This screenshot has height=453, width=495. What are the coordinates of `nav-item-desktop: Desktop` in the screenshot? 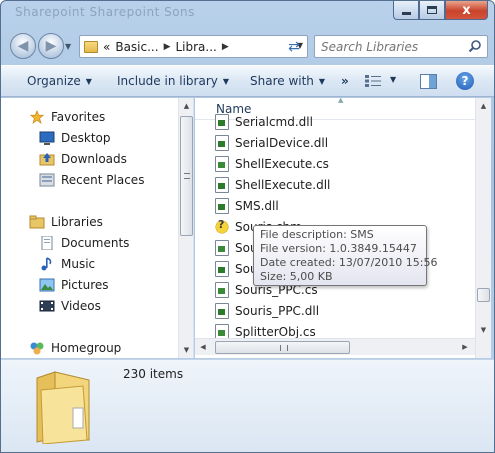 It's located at (75, 138).